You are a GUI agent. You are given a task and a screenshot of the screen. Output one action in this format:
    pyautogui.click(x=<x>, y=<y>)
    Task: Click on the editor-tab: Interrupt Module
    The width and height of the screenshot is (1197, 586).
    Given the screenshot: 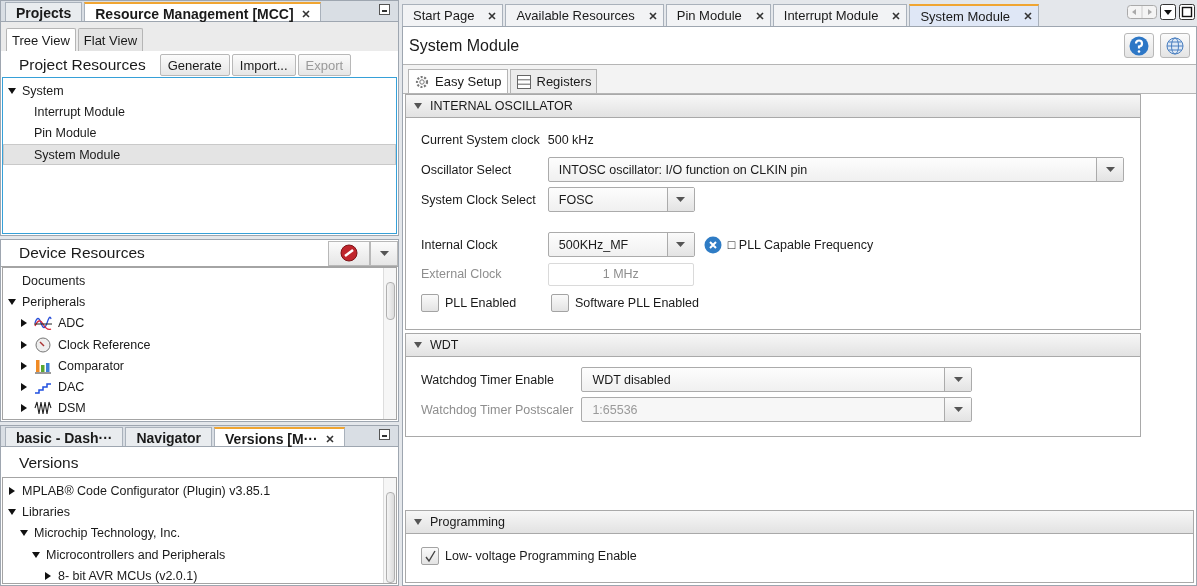 What is the action you would take?
    pyautogui.click(x=840, y=15)
    